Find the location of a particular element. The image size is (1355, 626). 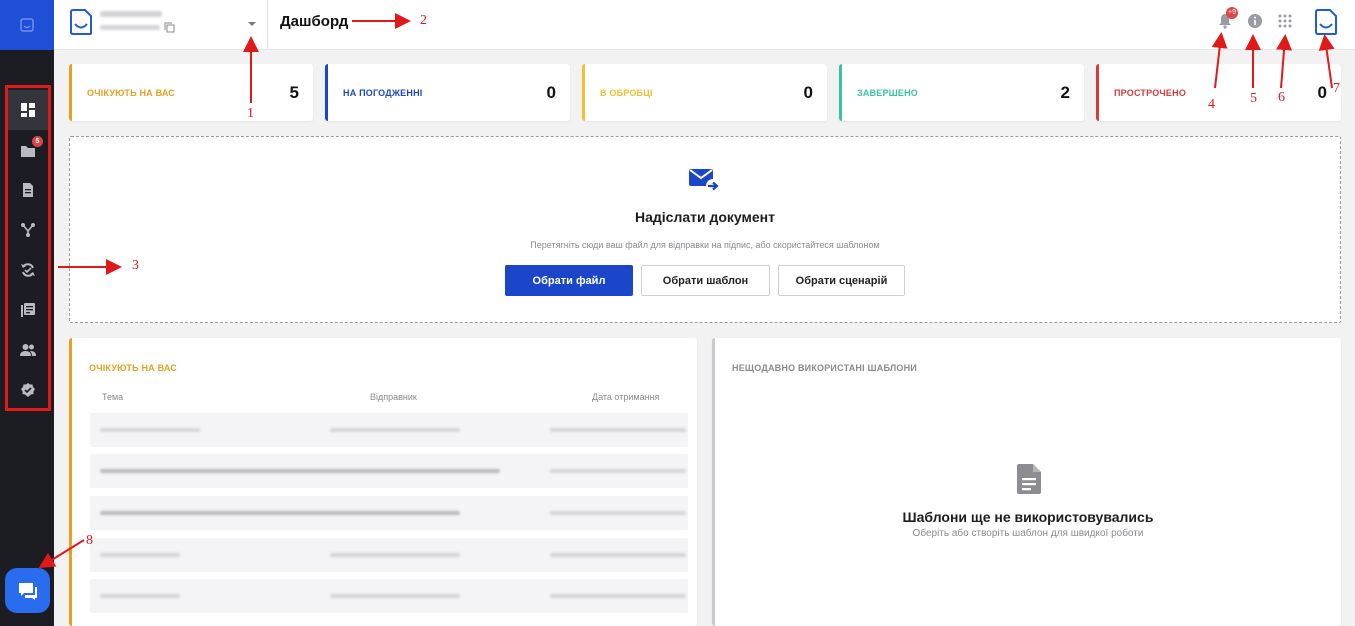

panel-title: ОЧІКУЮТЬ НА ВАС is located at coordinates (133, 368).